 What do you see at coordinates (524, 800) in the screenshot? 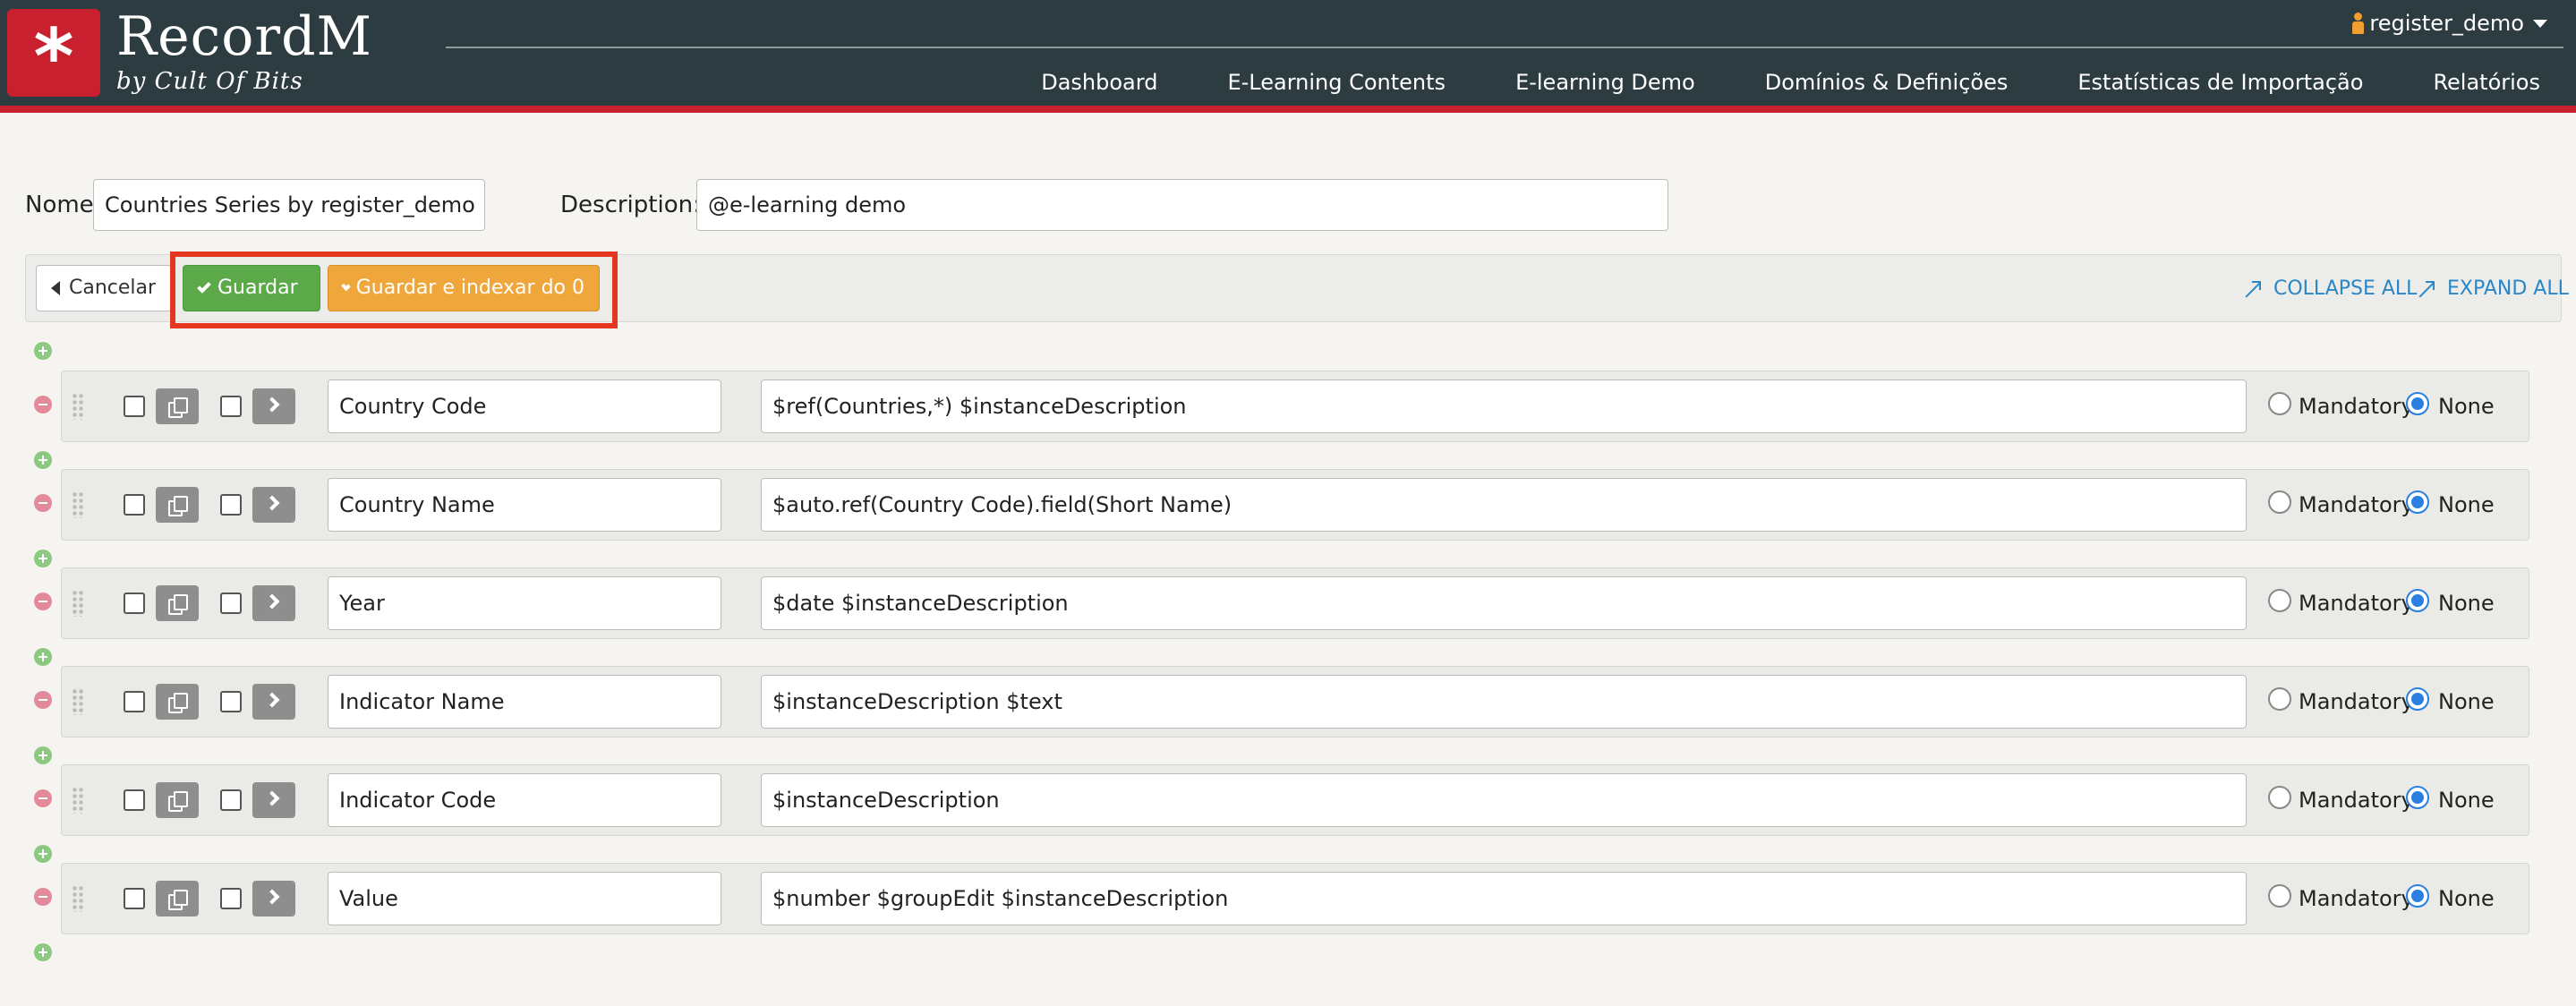
I see `field-name-input: Indicator Code` at bounding box center [524, 800].